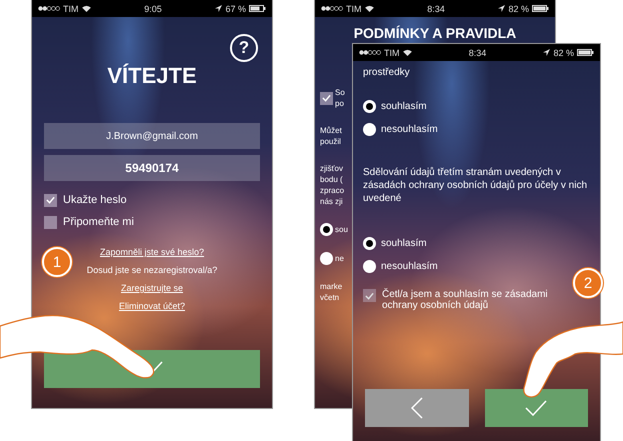 The width and height of the screenshot is (623, 441). What do you see at coordinates (95, 200) in the screenshot?
I see `checkbox-label: Ukažte heslo` at bounding box center [95, 200].